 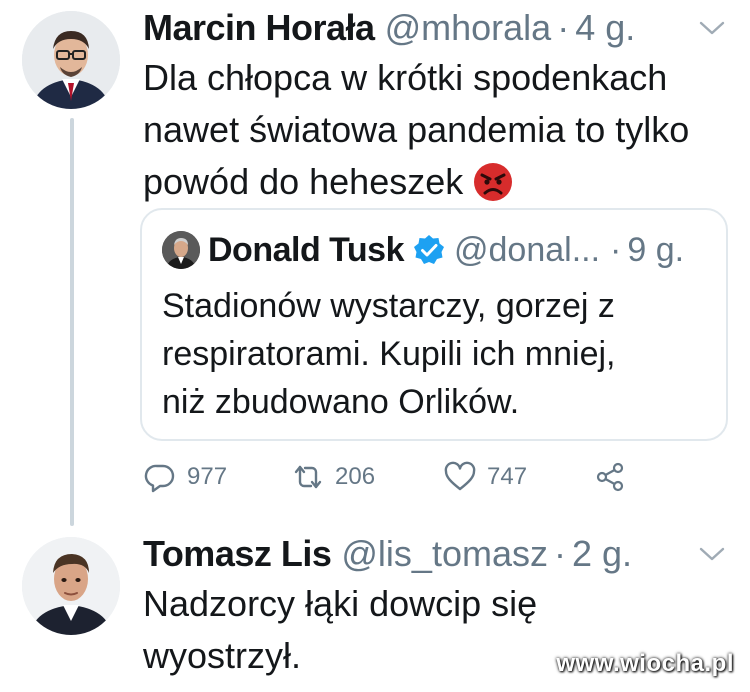 What do you see at coordinates (185, 477) in the screenshot?
I see `reply-button: 977` at bounding box center [185, 477].